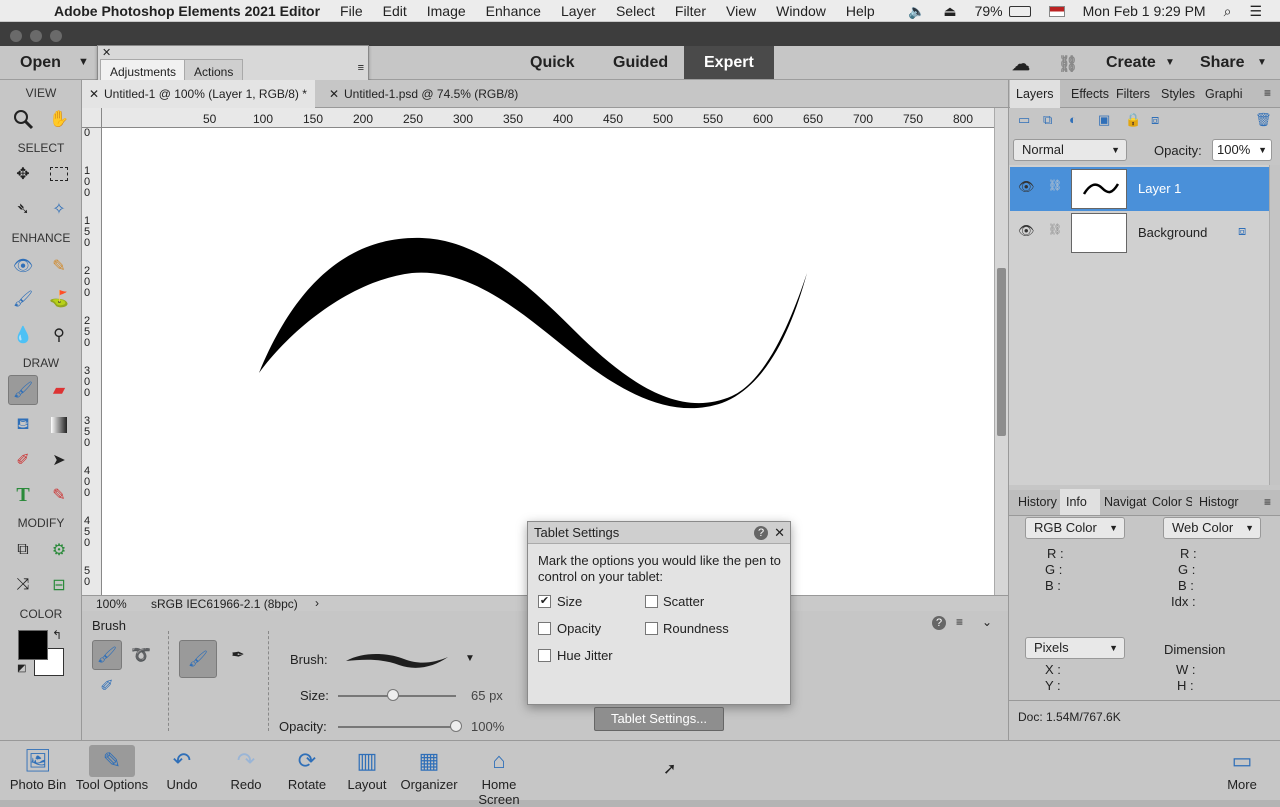  What do you see at coordinates (1075, 648) in the screenshot?
I see `units-select: Pixels ▼` at bounding box center [1075, 648].